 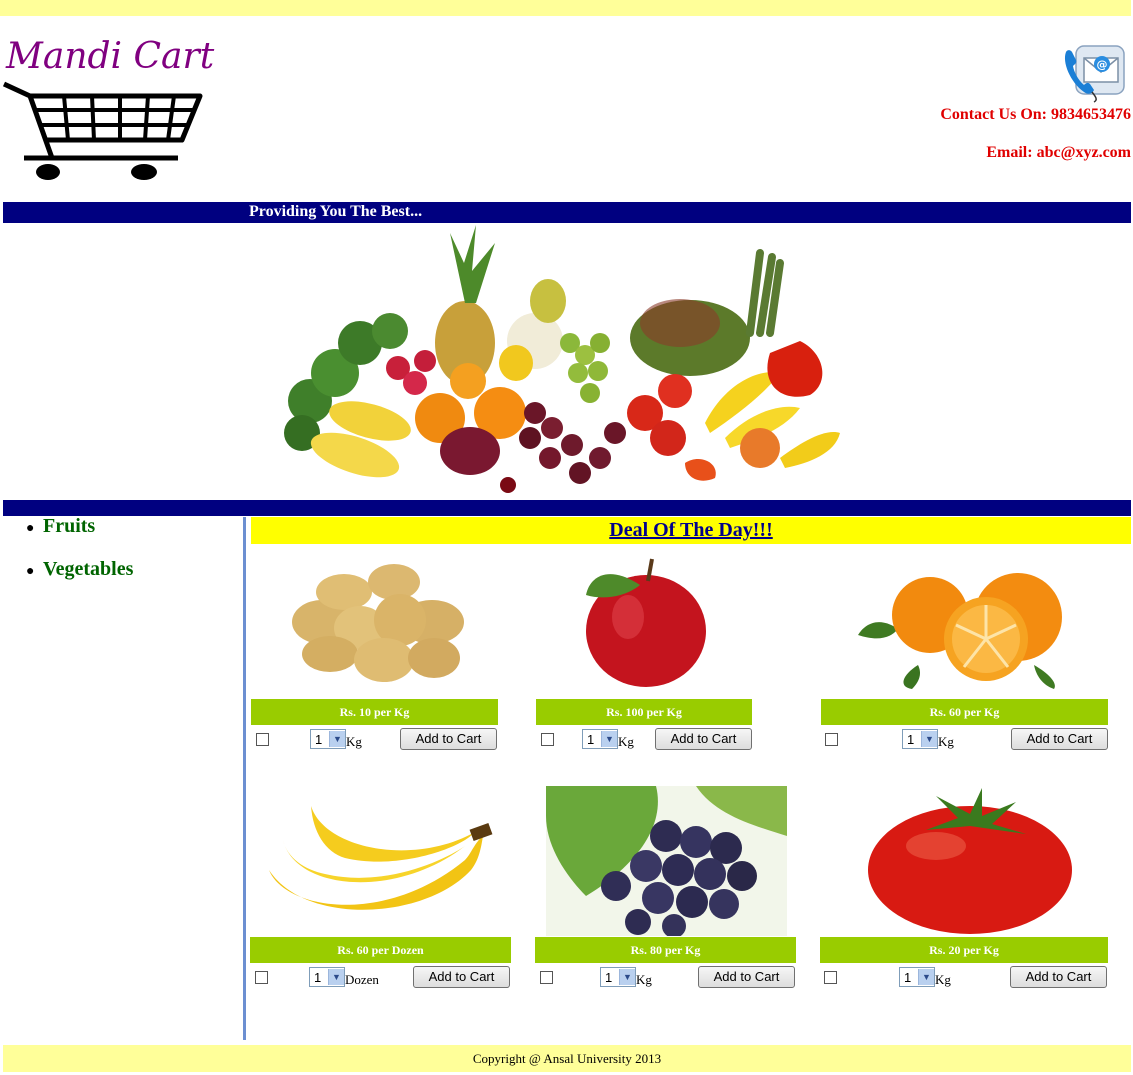 What do you see at coordinates (562, 359) in the screenshot?
I see `fruits-vegetables-hero-image` at bounding box center [562, 359].